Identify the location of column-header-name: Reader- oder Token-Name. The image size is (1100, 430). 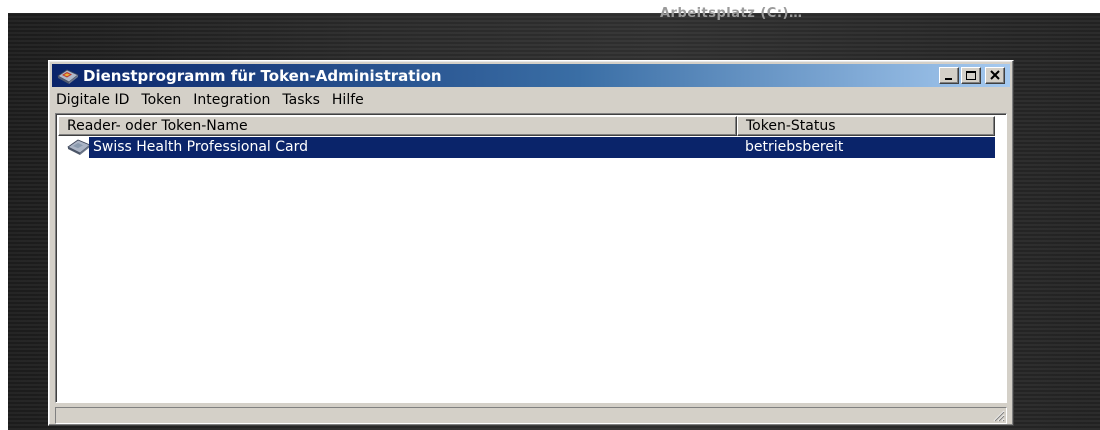
(397, 126).